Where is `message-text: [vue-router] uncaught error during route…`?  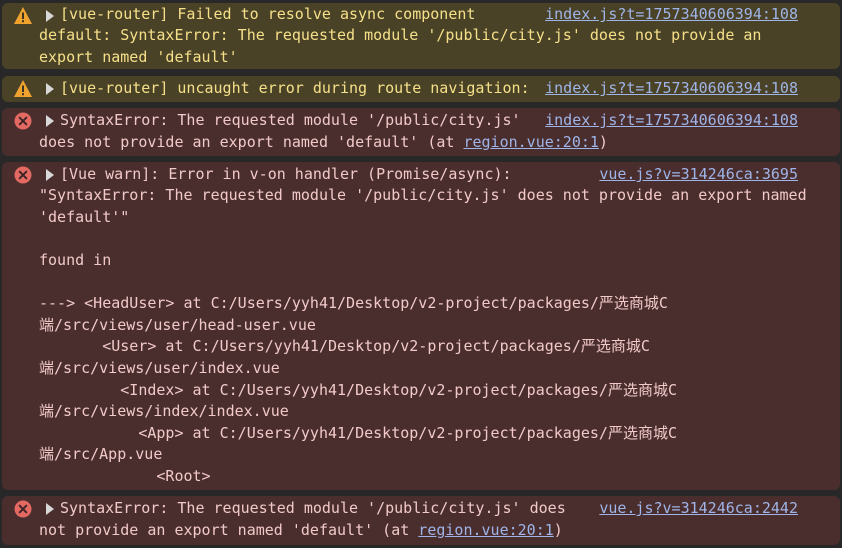 message-text: [vue-router] uncaught error during route… is located at coordinates (295, 88).